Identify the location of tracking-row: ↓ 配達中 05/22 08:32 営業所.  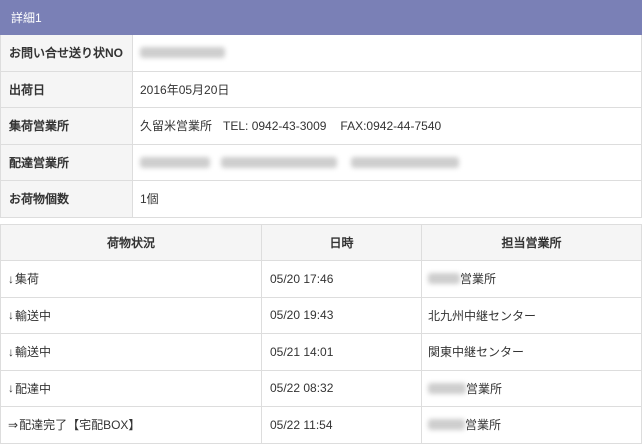
(321, 388).